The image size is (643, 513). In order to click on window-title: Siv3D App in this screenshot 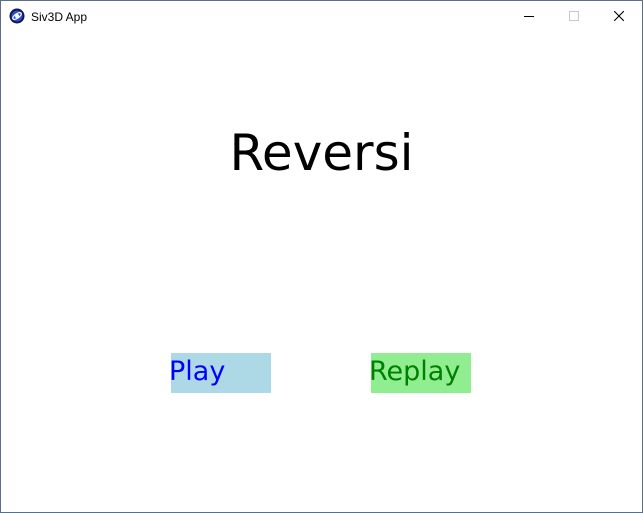, I will do `click(59, 17)`.